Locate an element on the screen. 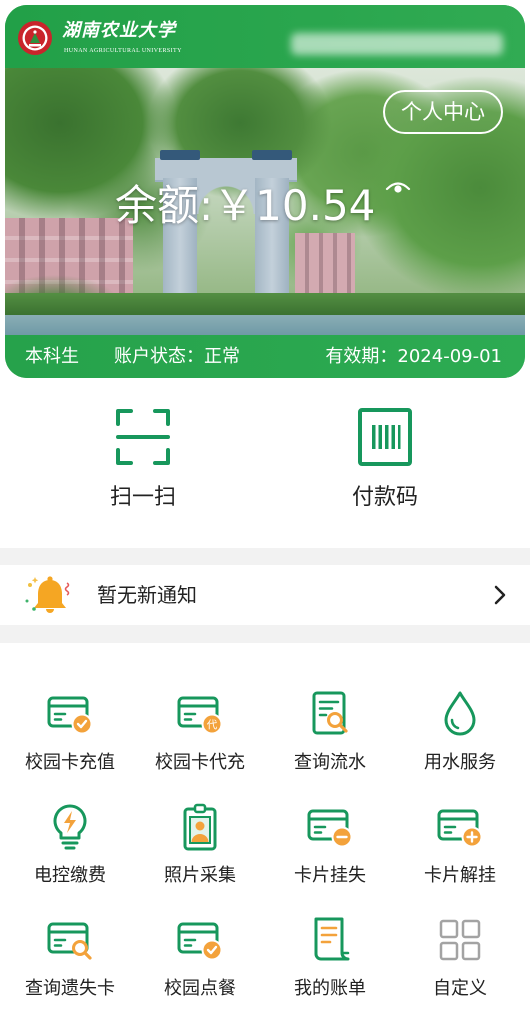 The image size is (530, 1009). photo-hedge is located at coordinates (265, 304).